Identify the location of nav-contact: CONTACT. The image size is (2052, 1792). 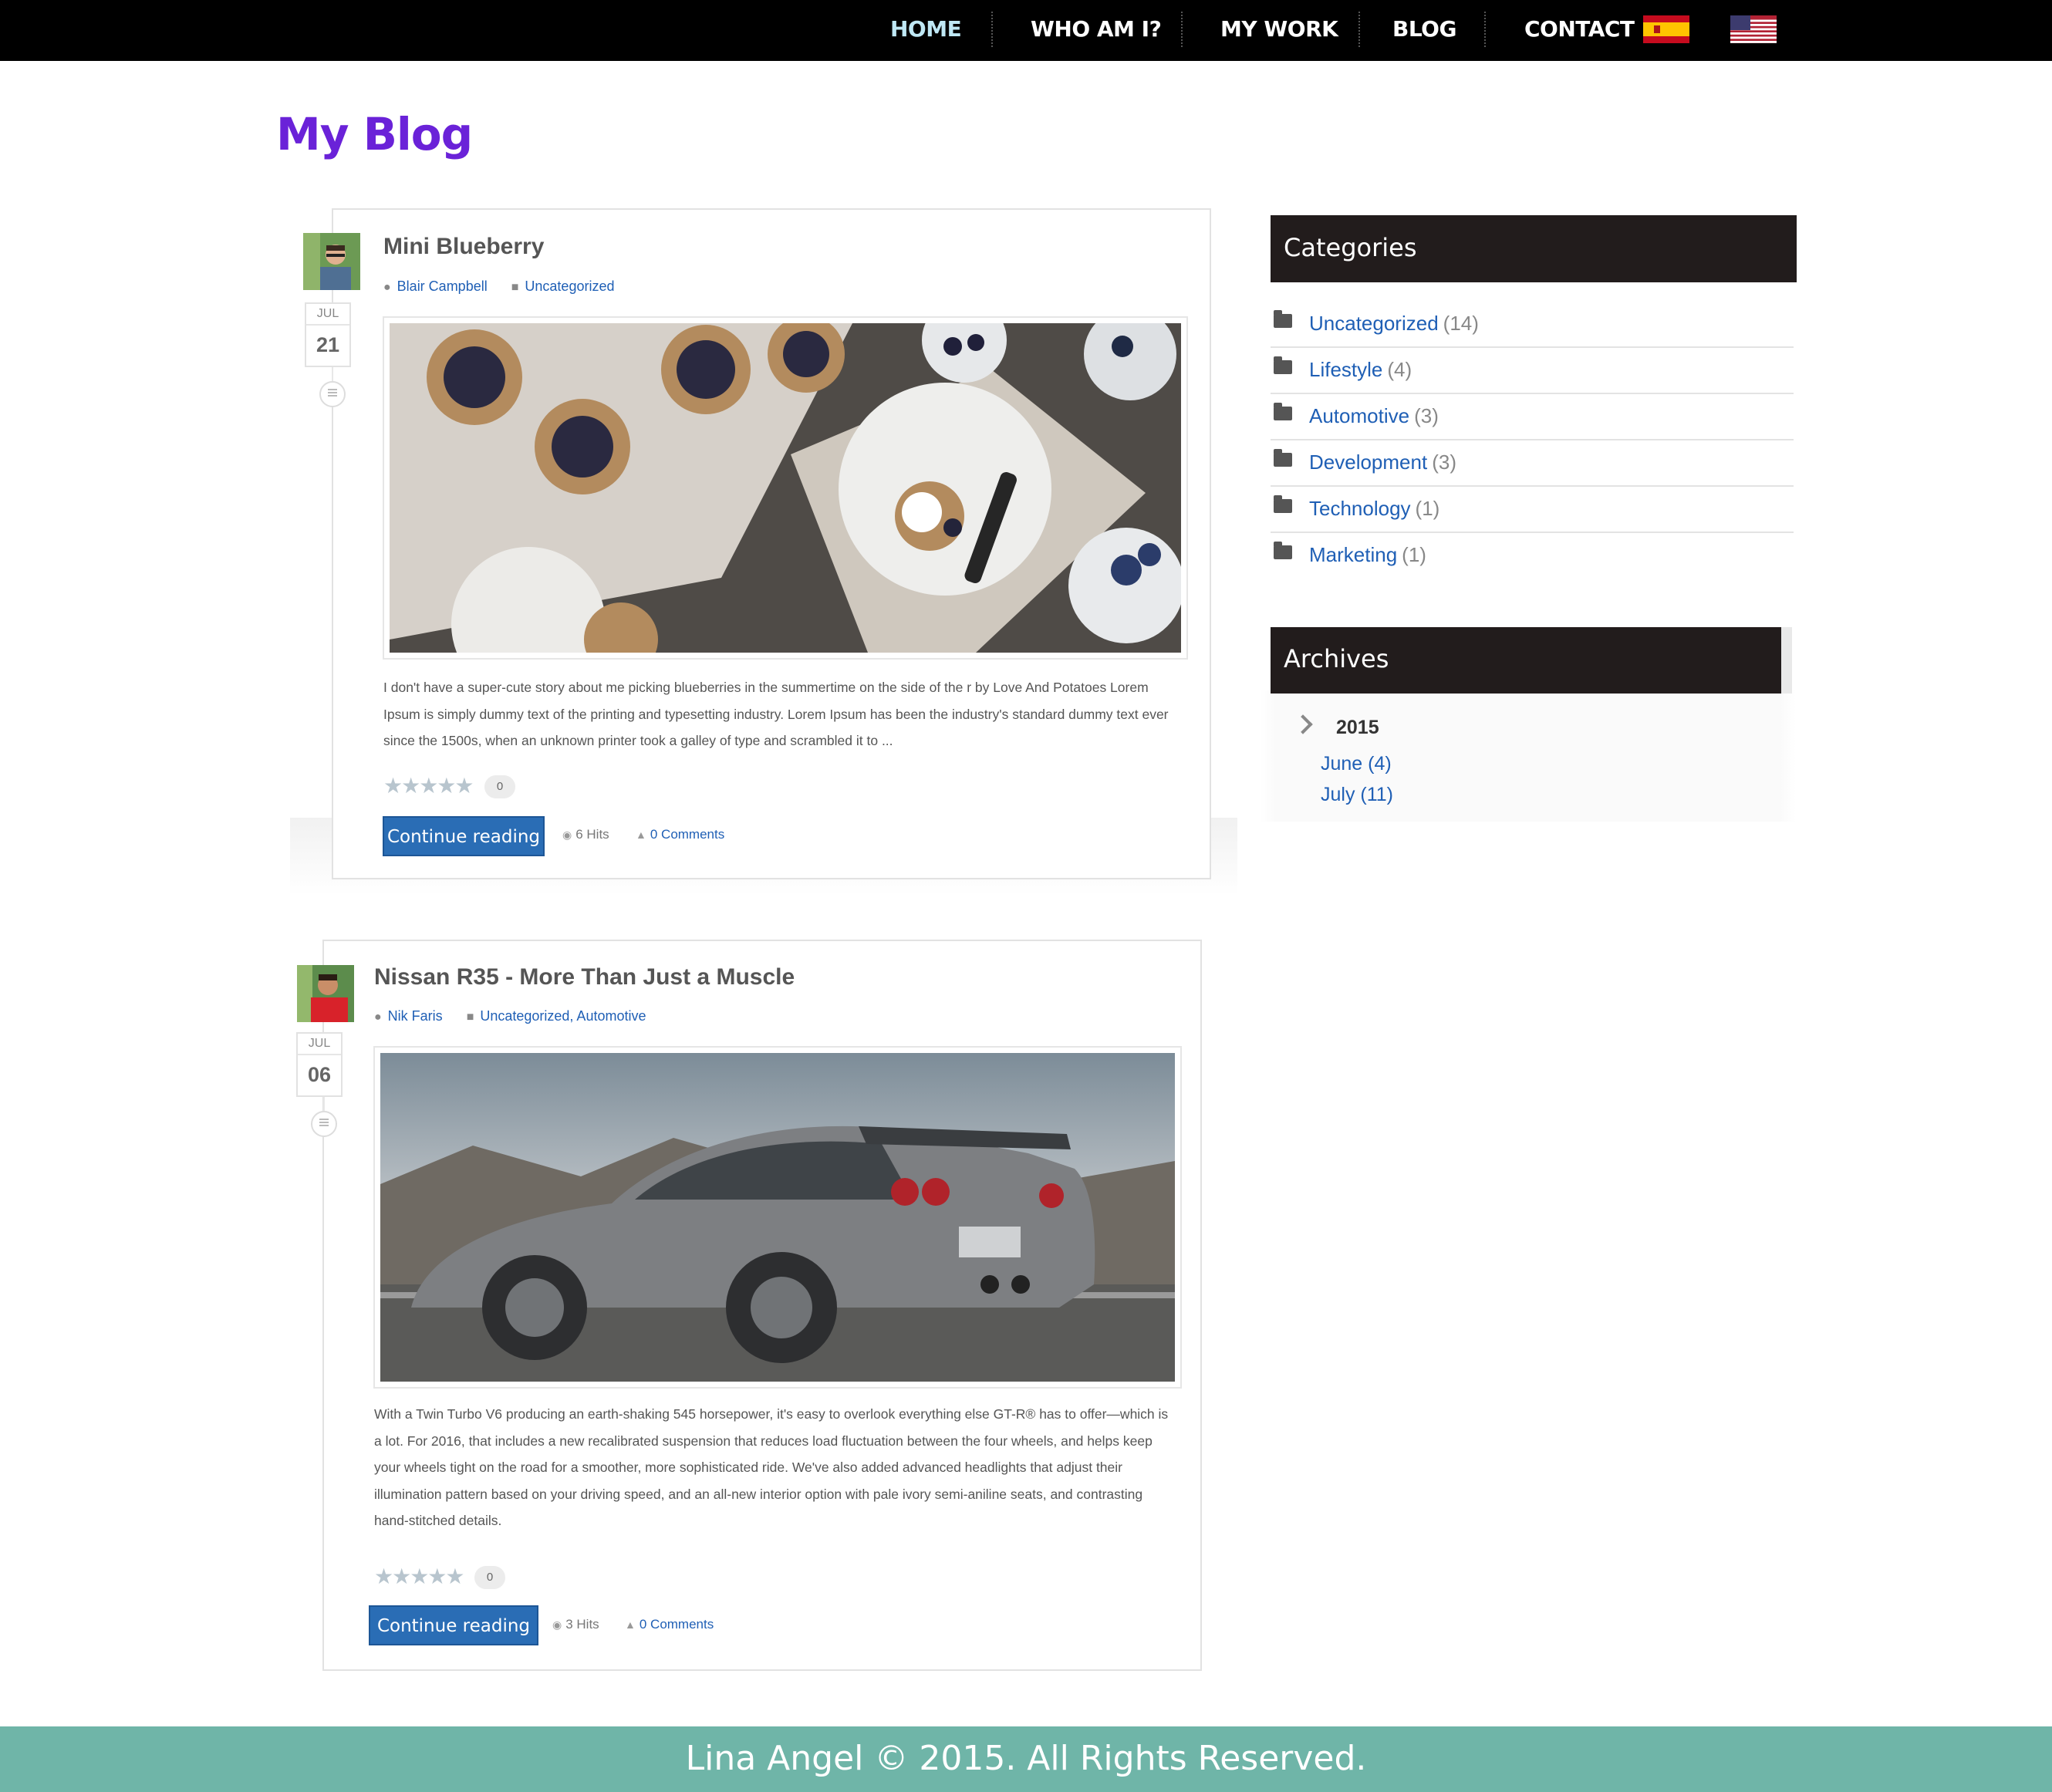
(1579, 30).